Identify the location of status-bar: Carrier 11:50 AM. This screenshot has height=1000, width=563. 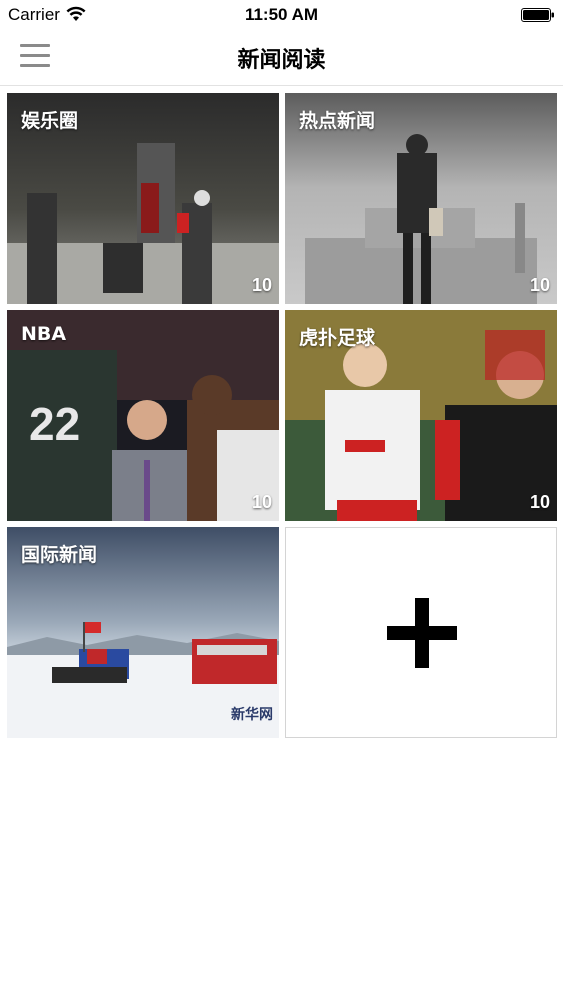
(281, 15).